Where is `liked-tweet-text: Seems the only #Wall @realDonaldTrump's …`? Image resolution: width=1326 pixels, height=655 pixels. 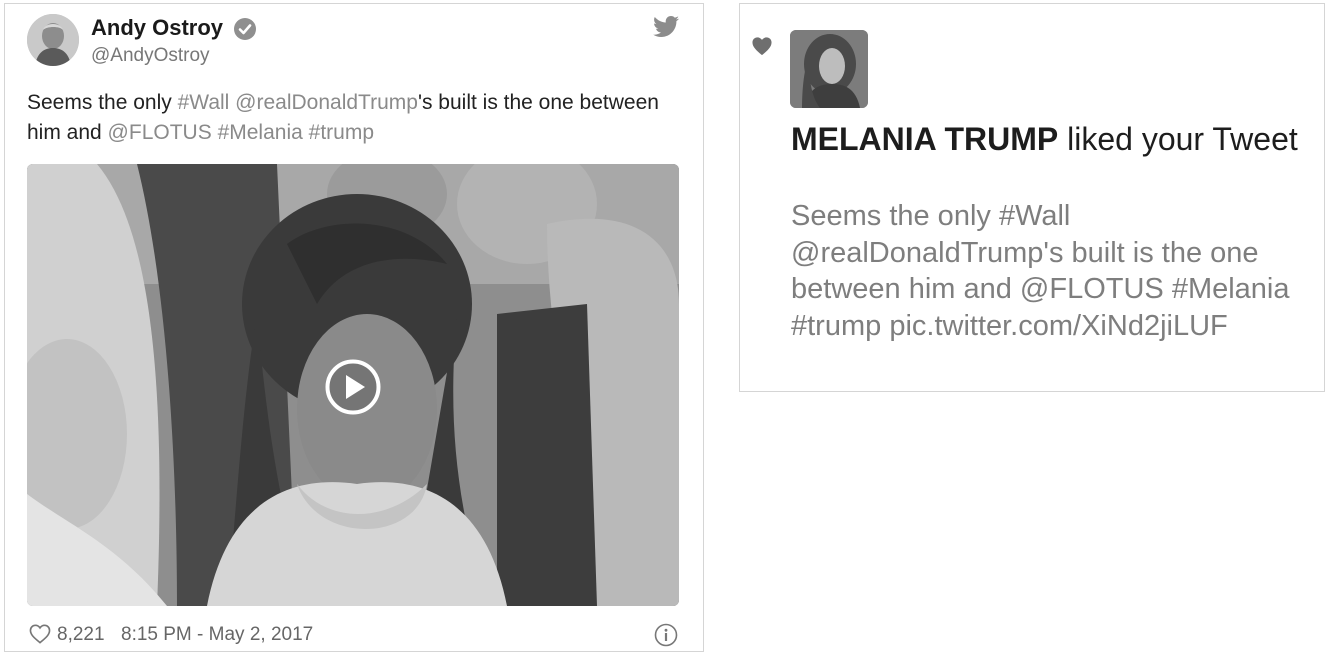
liked-tweet-text: Seems the only #Wall @realDonaldTrump's … is located at coordinates (1040, 271).